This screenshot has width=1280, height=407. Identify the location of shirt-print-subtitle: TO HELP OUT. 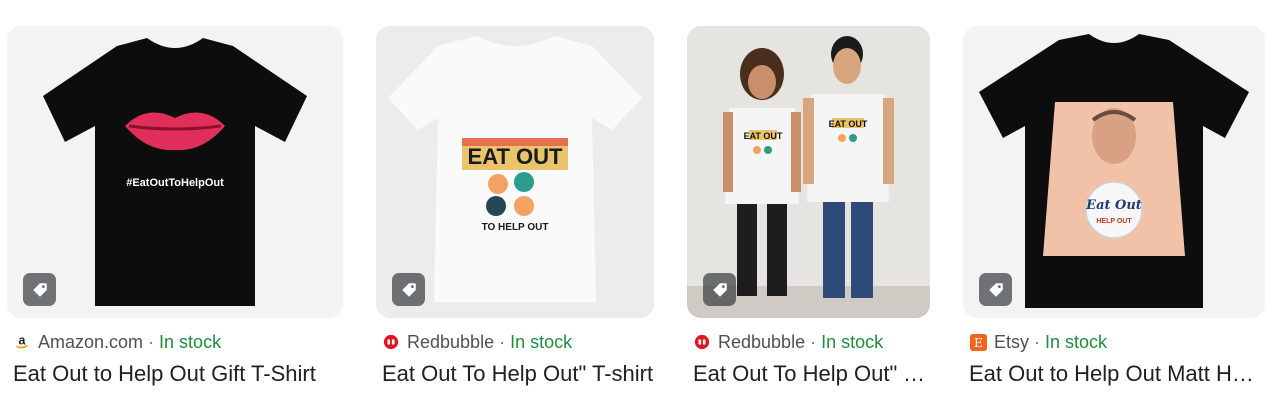
(515, 227).